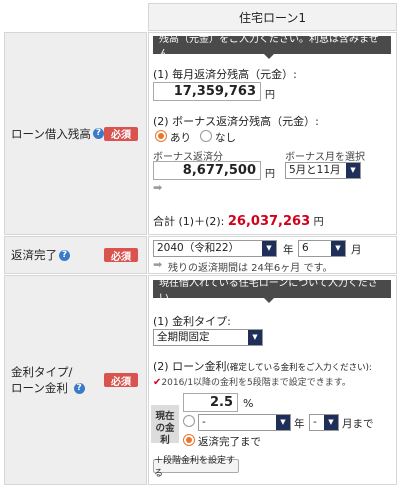 This screenshot has width=400, height=490. Describe the element at coordinates (268, 291) in the screenshot. I see `interest-banner-text: 現在借入れている住宅ローンについて入力ください。` at that location.